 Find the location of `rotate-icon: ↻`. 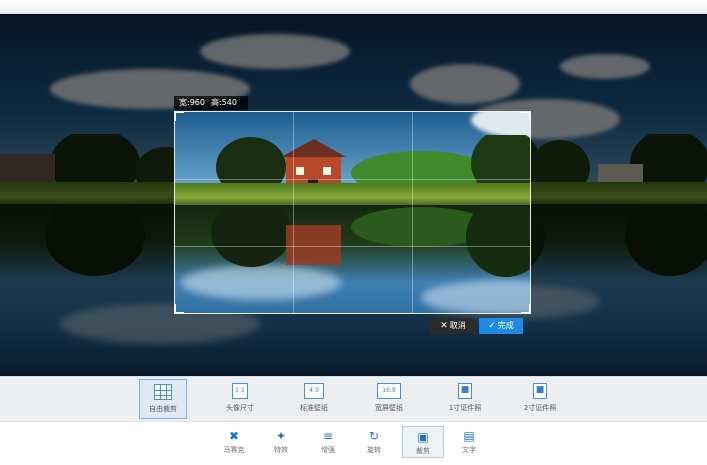

rotate-icon: ↻ is located at coordinates (374, 436).